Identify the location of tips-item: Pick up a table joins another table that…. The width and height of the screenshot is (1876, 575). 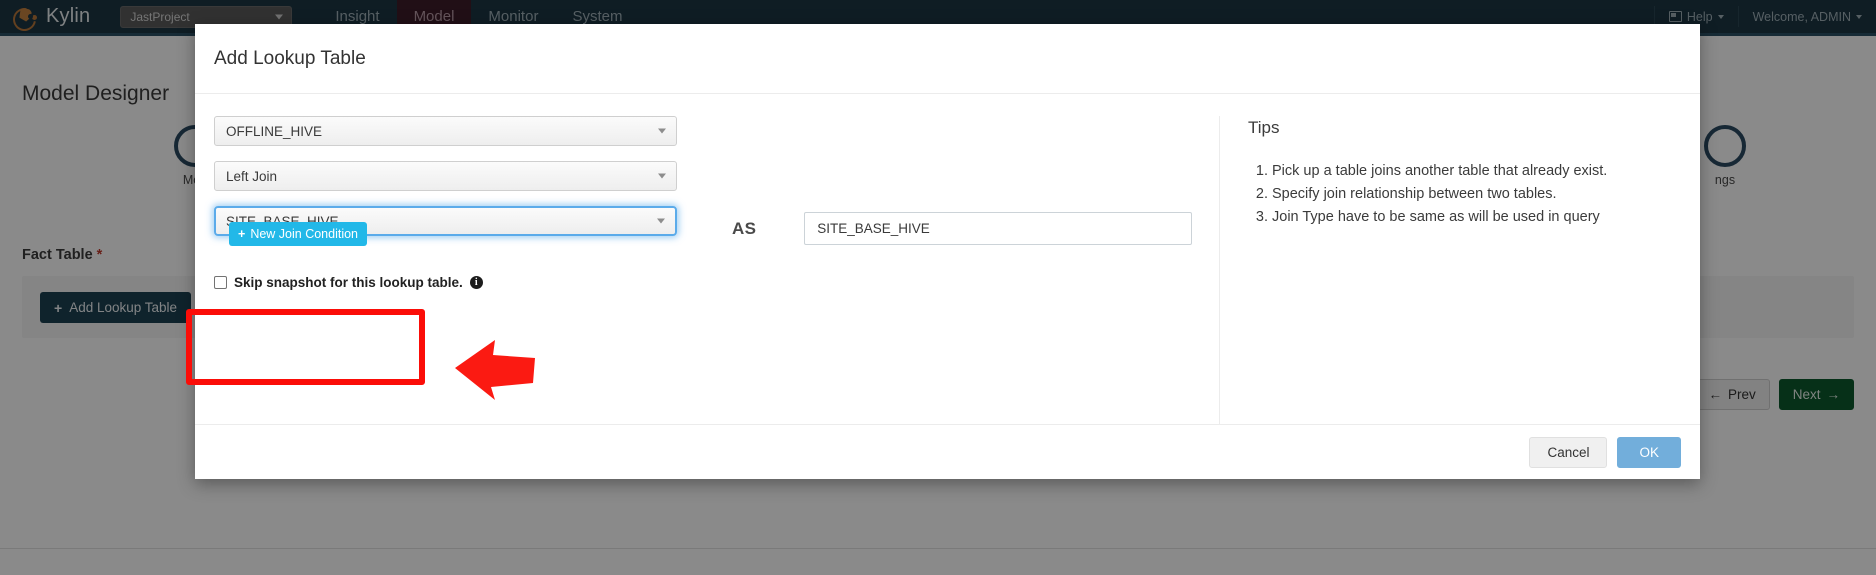
(1472, 171).